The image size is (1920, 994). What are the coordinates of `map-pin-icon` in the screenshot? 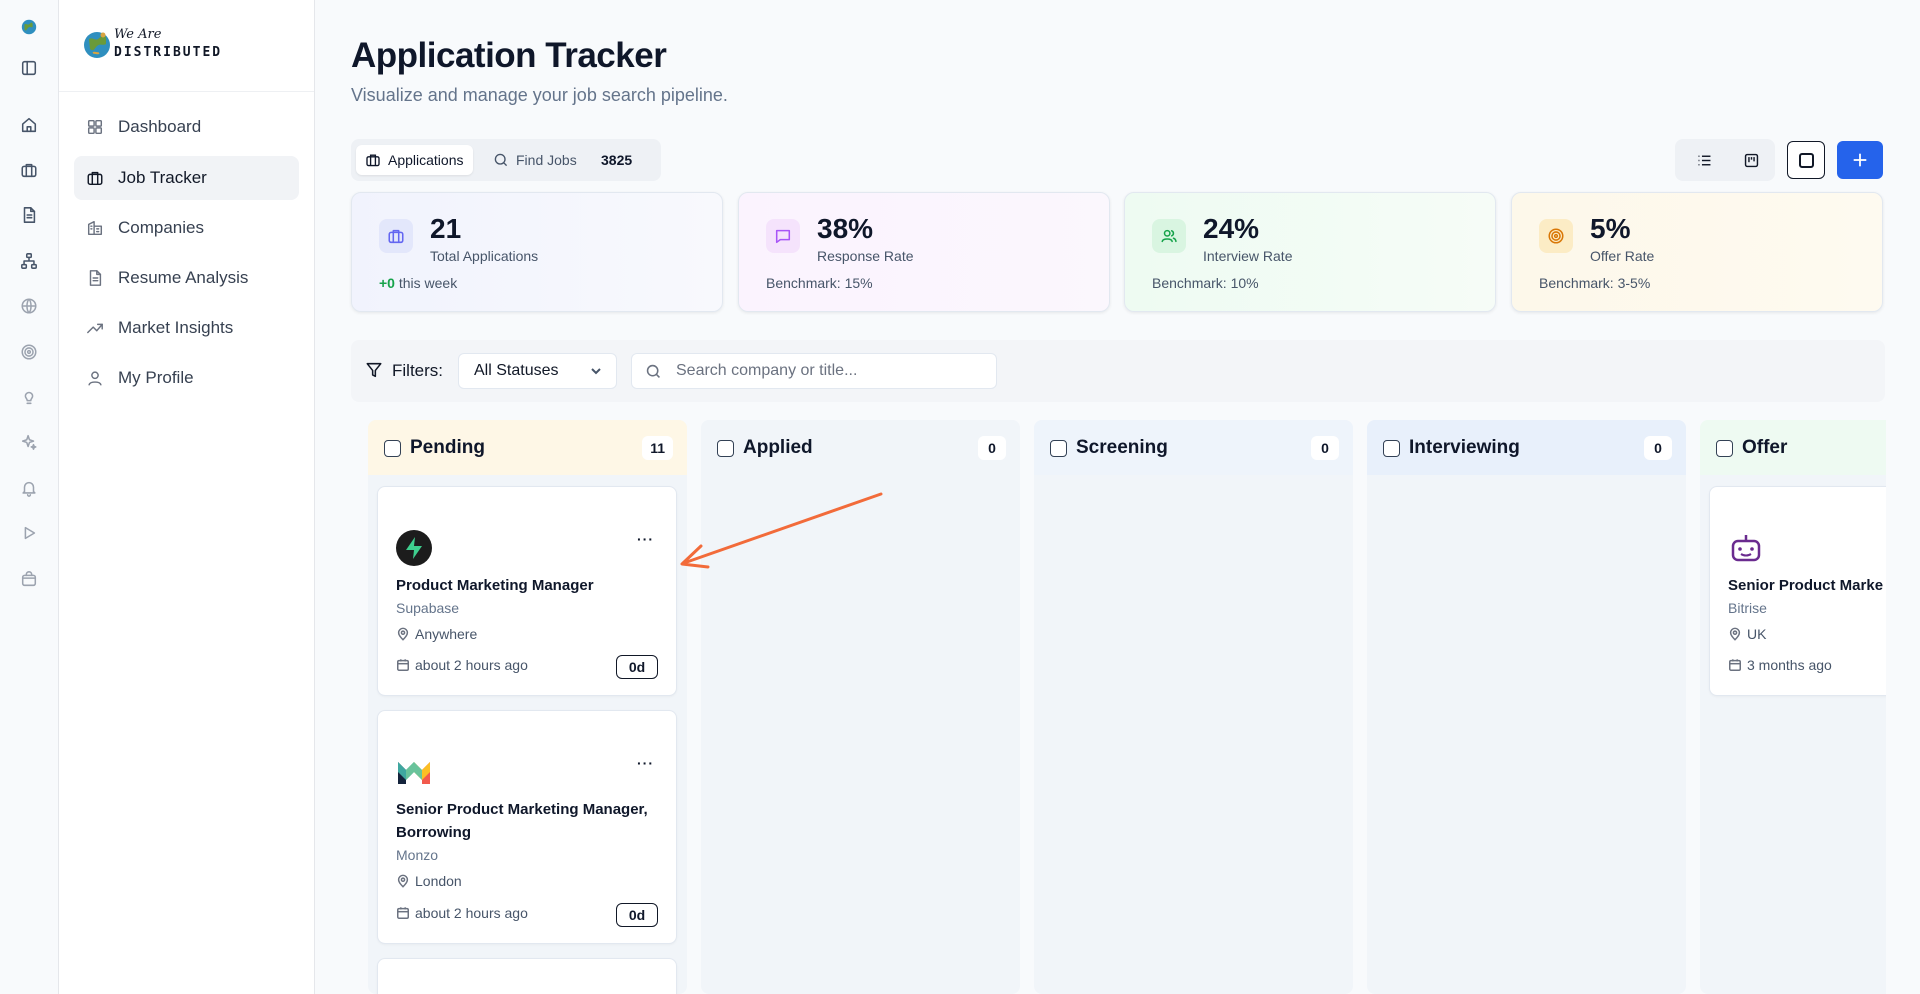 It's located at (1735, 634).